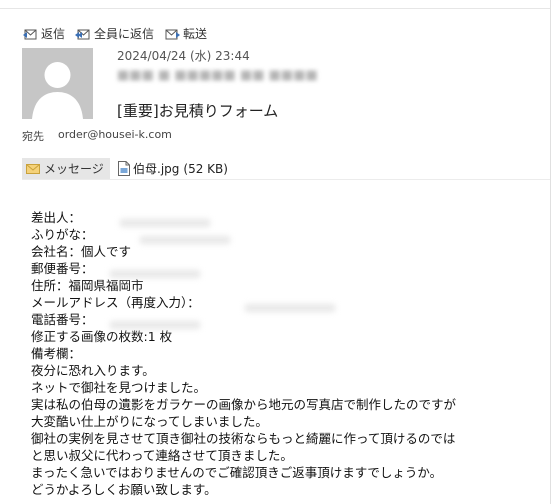 The height and width of the screenshot is (504, 551). What do you see at coordinates (30, 34) in the screenshot?
I see `reply-icon` at bounding box center [30, 34].